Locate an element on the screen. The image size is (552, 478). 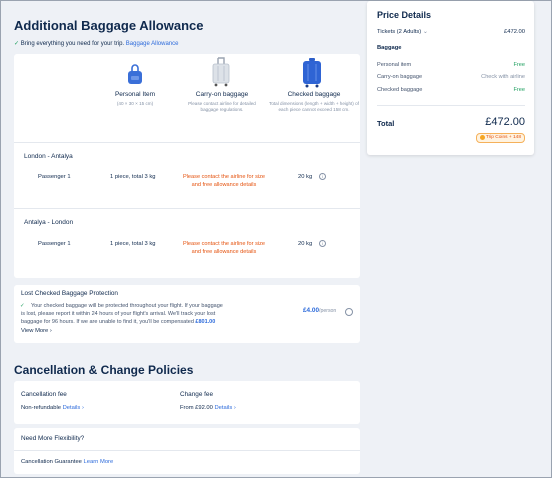
personal-item-bag-icon is located at coordinates (135, 74).